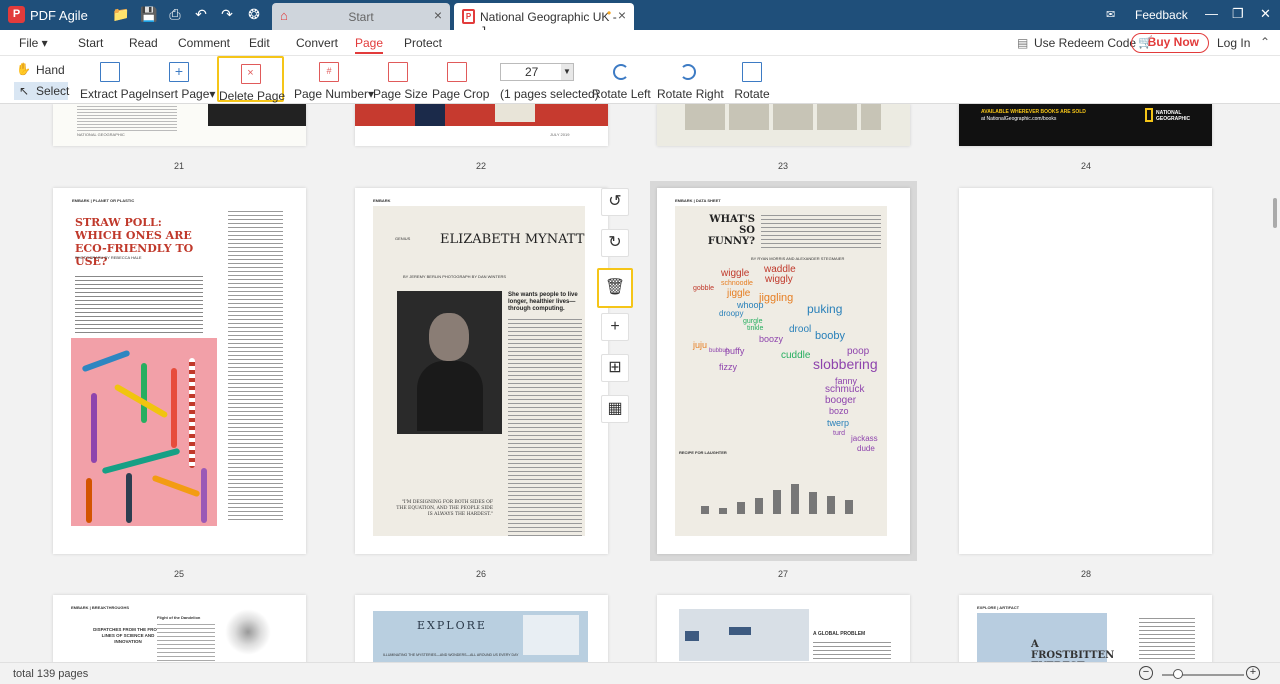 Image resolution: width=1280 pixels, height=684 pixels. What do you see at coordinates (143, 43) in the screenshot?
I see `menu-read: Read` at bounding box center [143, 43].